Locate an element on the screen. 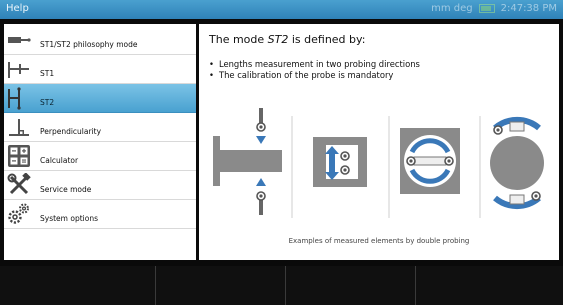 The image size is (563, 305). softkey-bar is located at coordinates (281, 285).